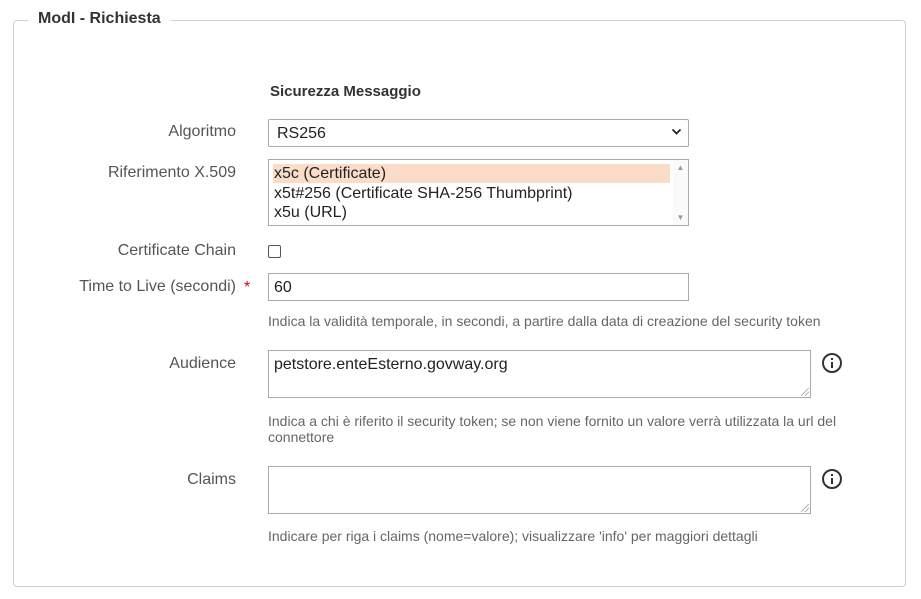  Describe the element at coordinates (423, 193) in the screenshot. I see `riferimento-option-x5t256: x5t#256 (Certificate SHA-256 Thumbprint)` at that location.